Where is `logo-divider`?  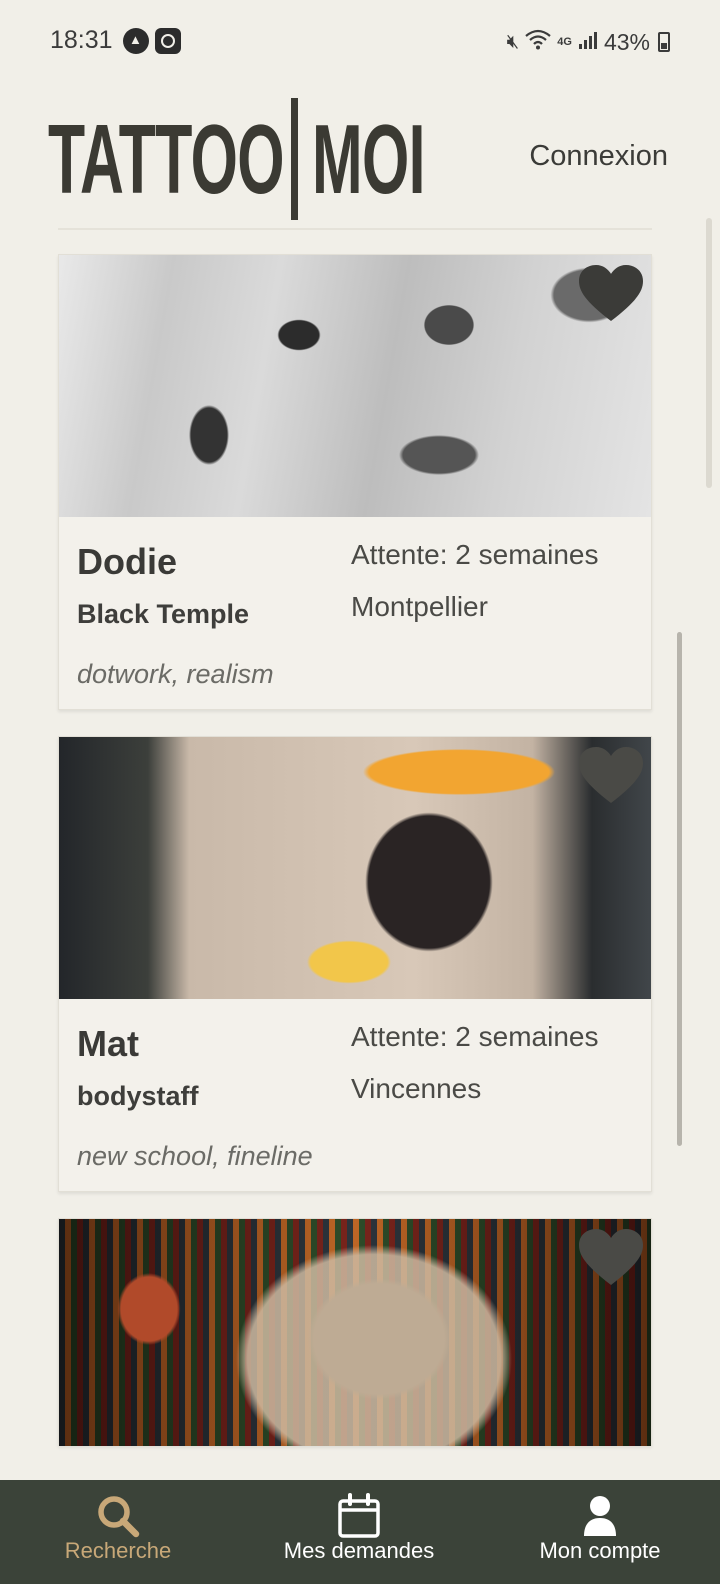
logo-divider is located at coordinates (294, 159).